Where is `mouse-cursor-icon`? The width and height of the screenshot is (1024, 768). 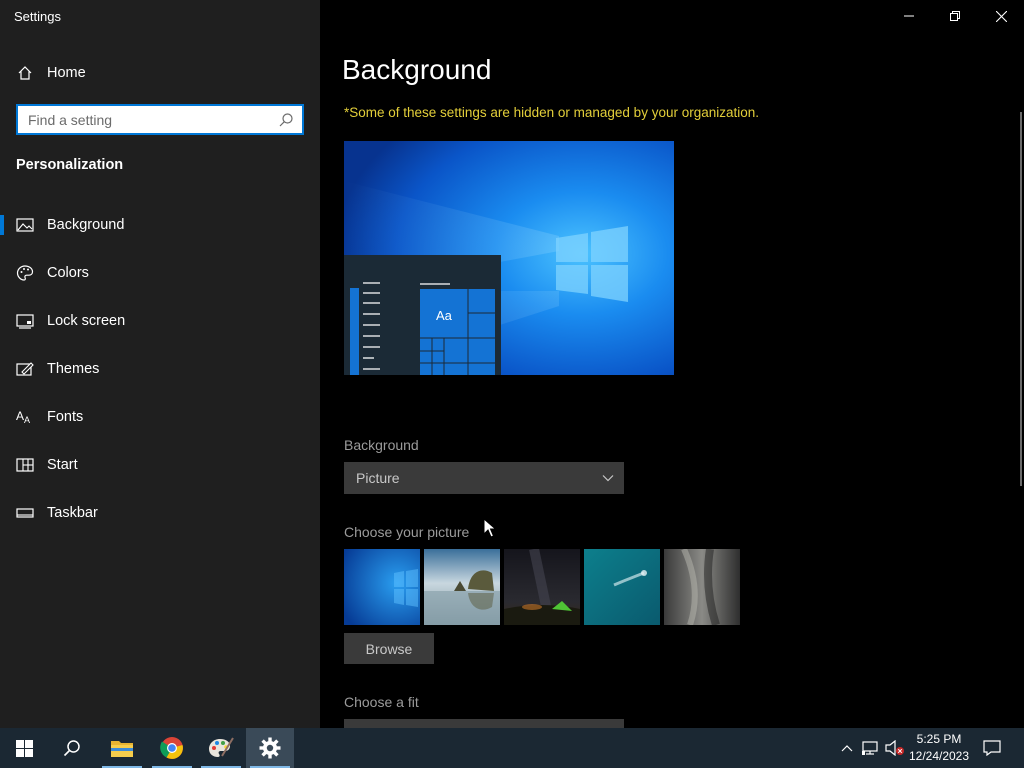
mouse-cursor-icon is located at coordinates (490, 528).